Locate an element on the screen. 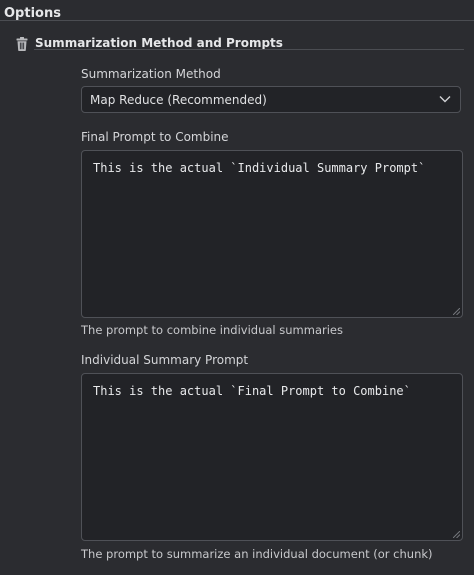 The image size is (474, 575). summarization-method-value: Map Reduce (Recommended) is located at coordinates (178, 100).